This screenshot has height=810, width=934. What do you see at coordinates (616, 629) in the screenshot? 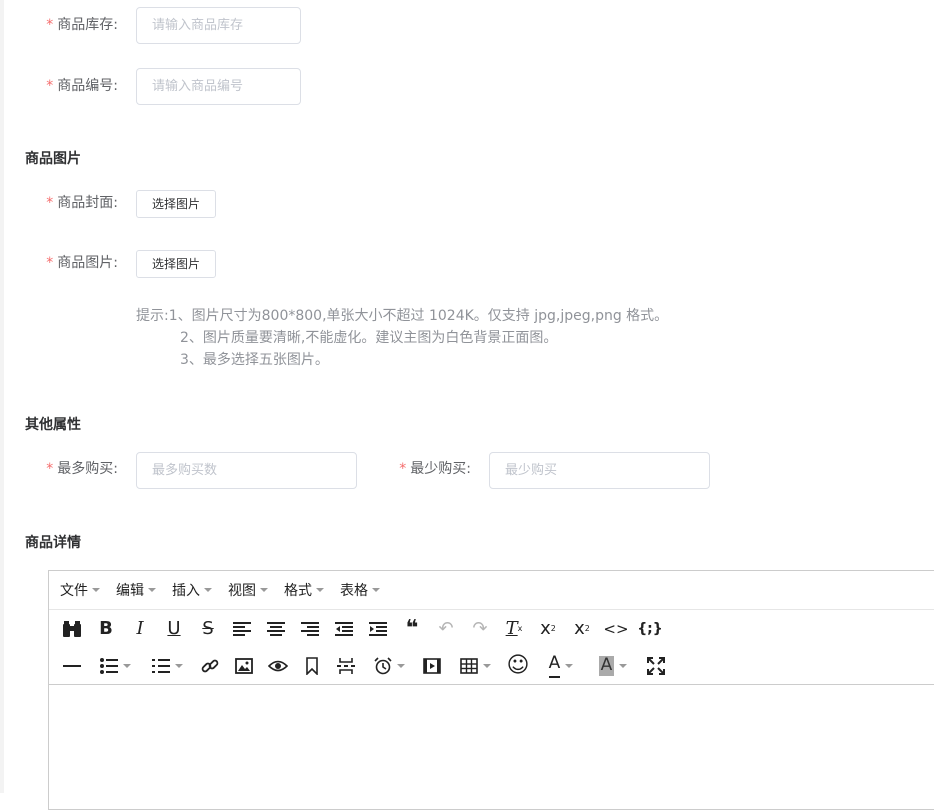
I see `code-icon: <>` at bounding box center [616, 629].